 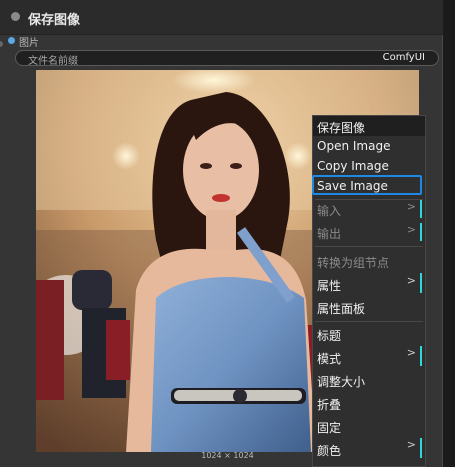 I want to click on menu-item-mode: 模式, so click(x=329, y=358).